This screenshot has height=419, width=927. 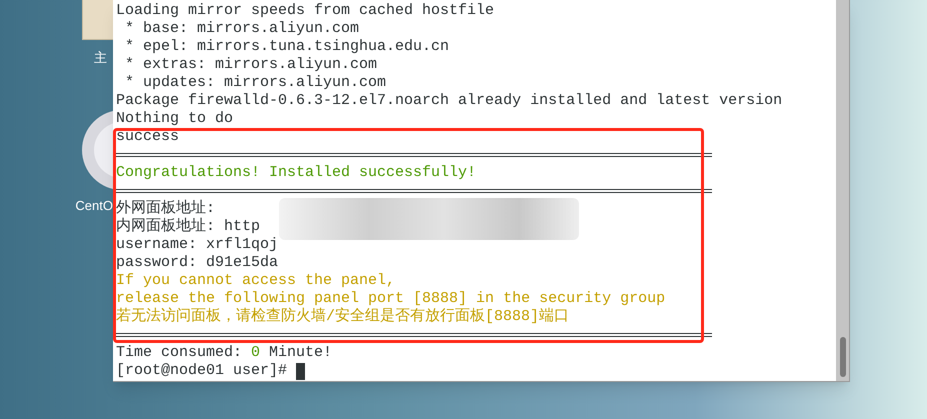 I want to click on terminal-line: username: xrfl1qoj, so click(x=197, y=245).